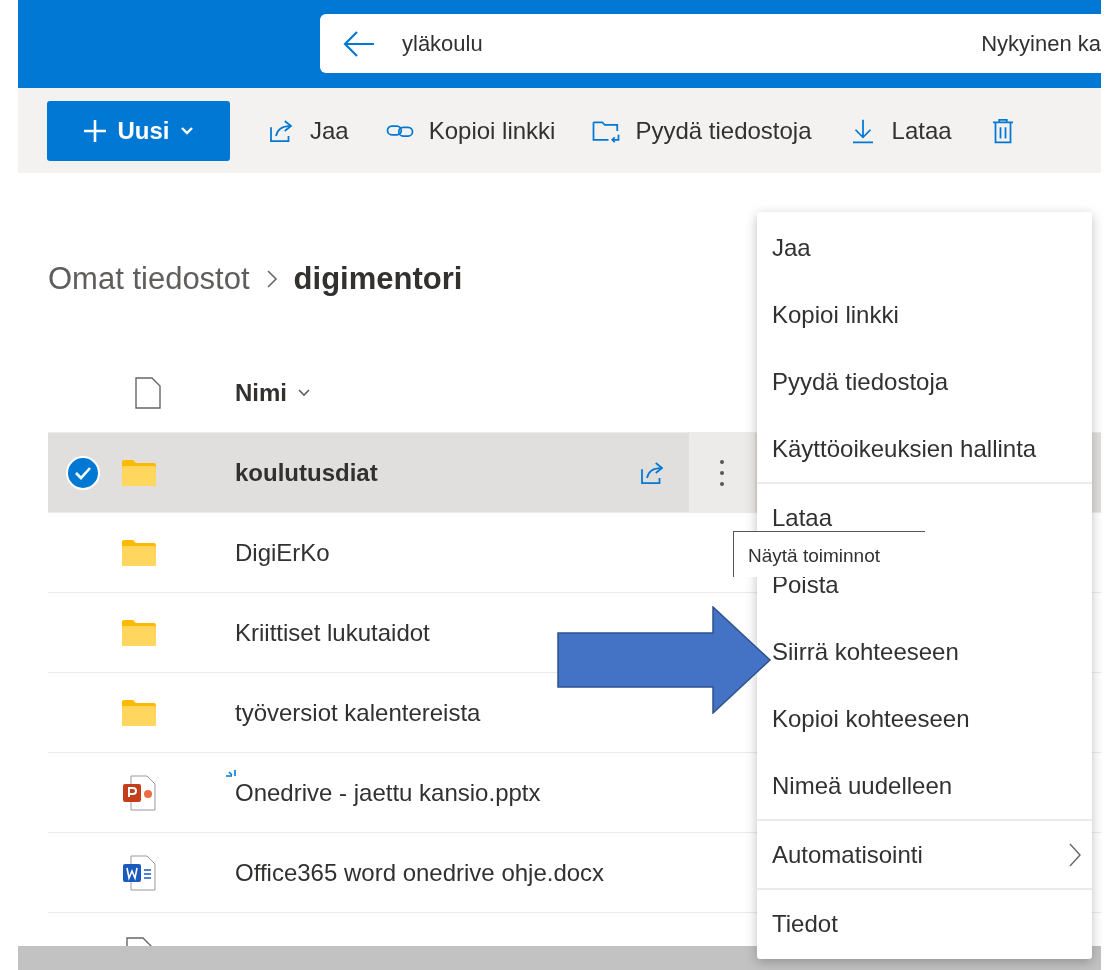 The image size is (1117, 970). I want to click on search-text: yläkoulu, so click(442, 44).